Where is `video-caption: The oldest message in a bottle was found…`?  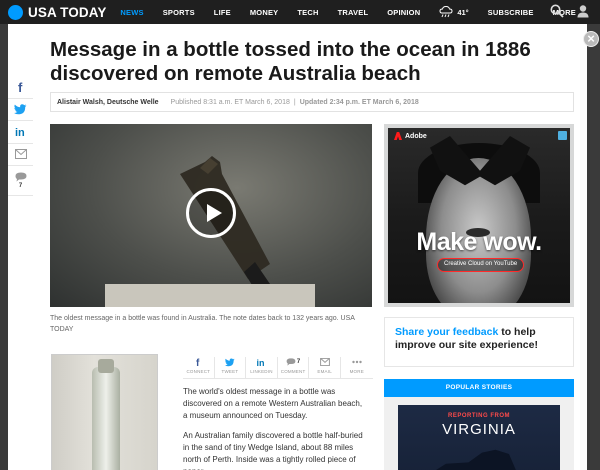 video-caption: The oldest message in a bottle was found… is located at coordinates (202, 324).